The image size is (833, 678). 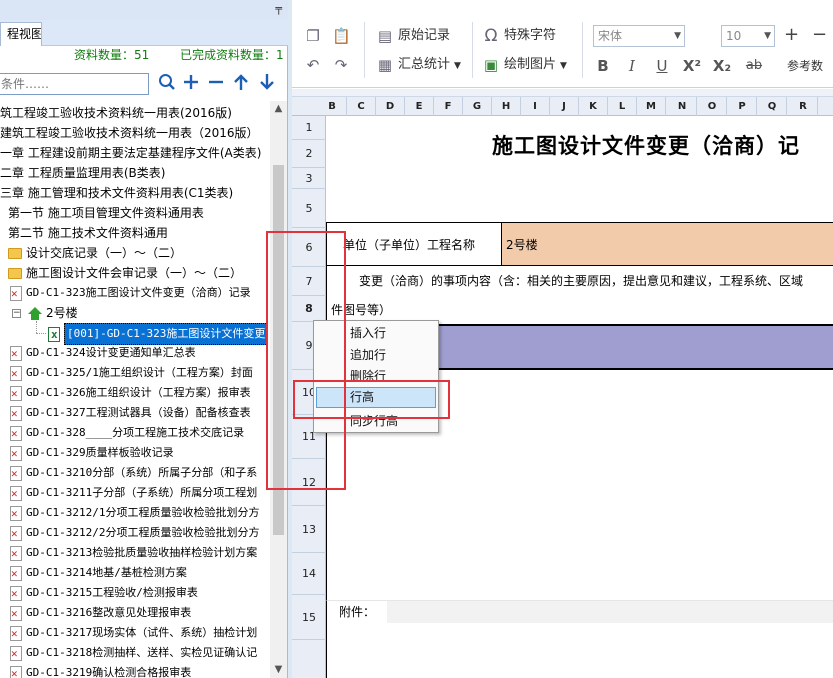 What do you see at coordinates (477, 106) in the screenshot?
I see `column-header-cell: G` at bounding box center [477, 106].